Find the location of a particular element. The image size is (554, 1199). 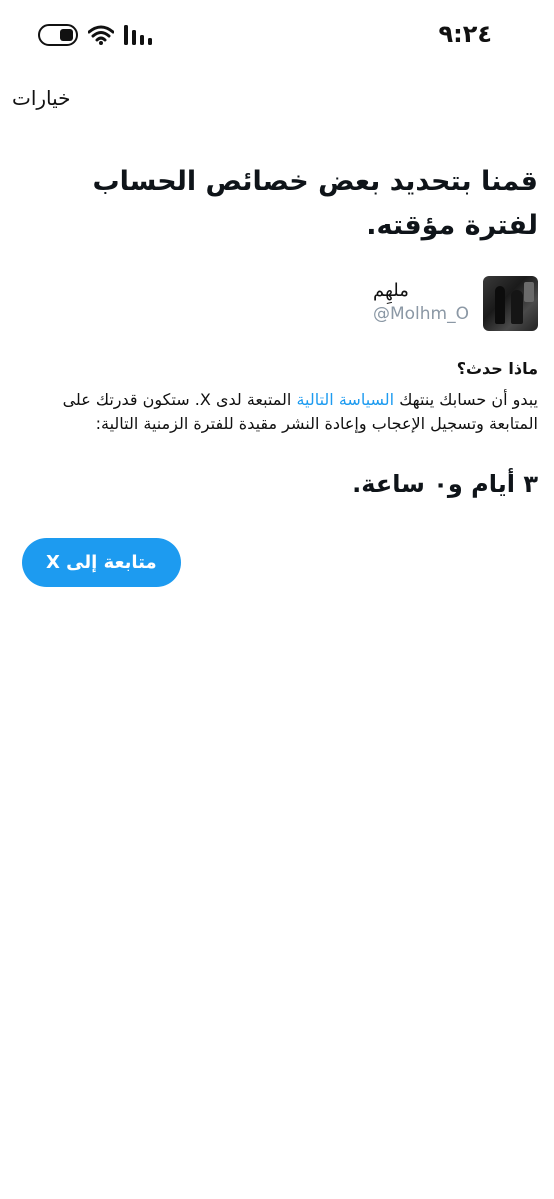

status-icons is located at coordinates (96, 35).